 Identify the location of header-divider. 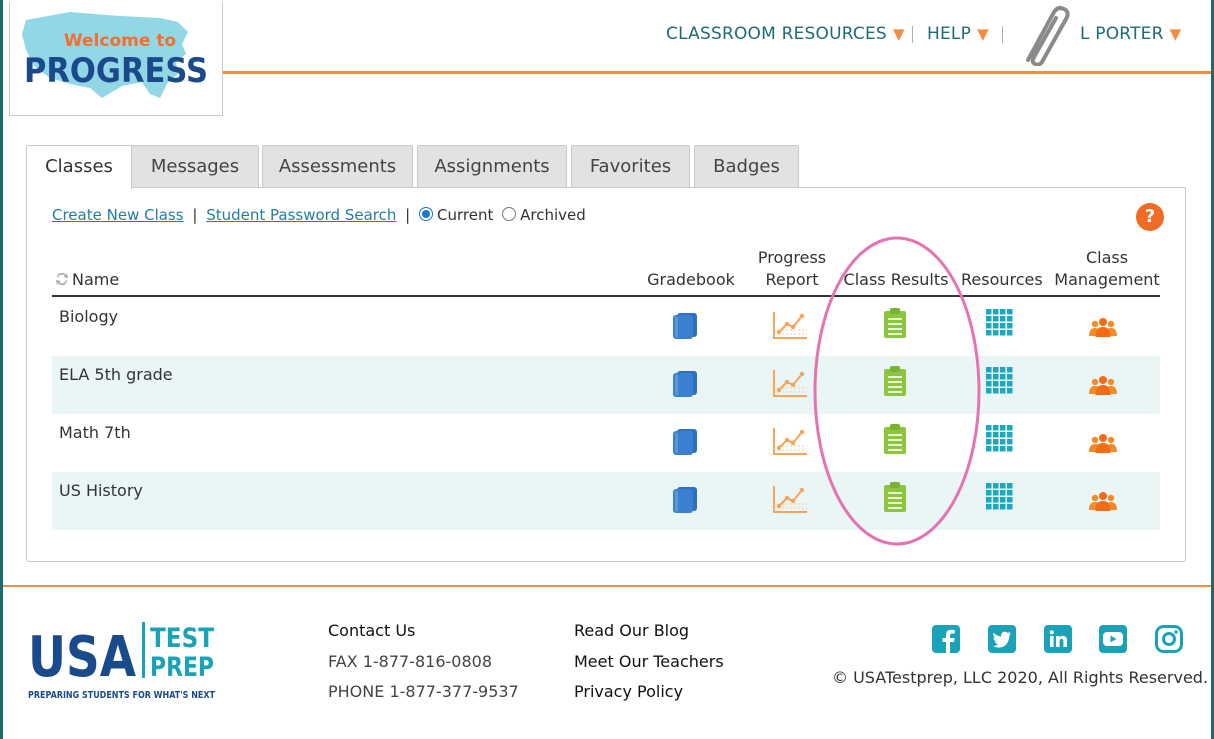
(716, 72).